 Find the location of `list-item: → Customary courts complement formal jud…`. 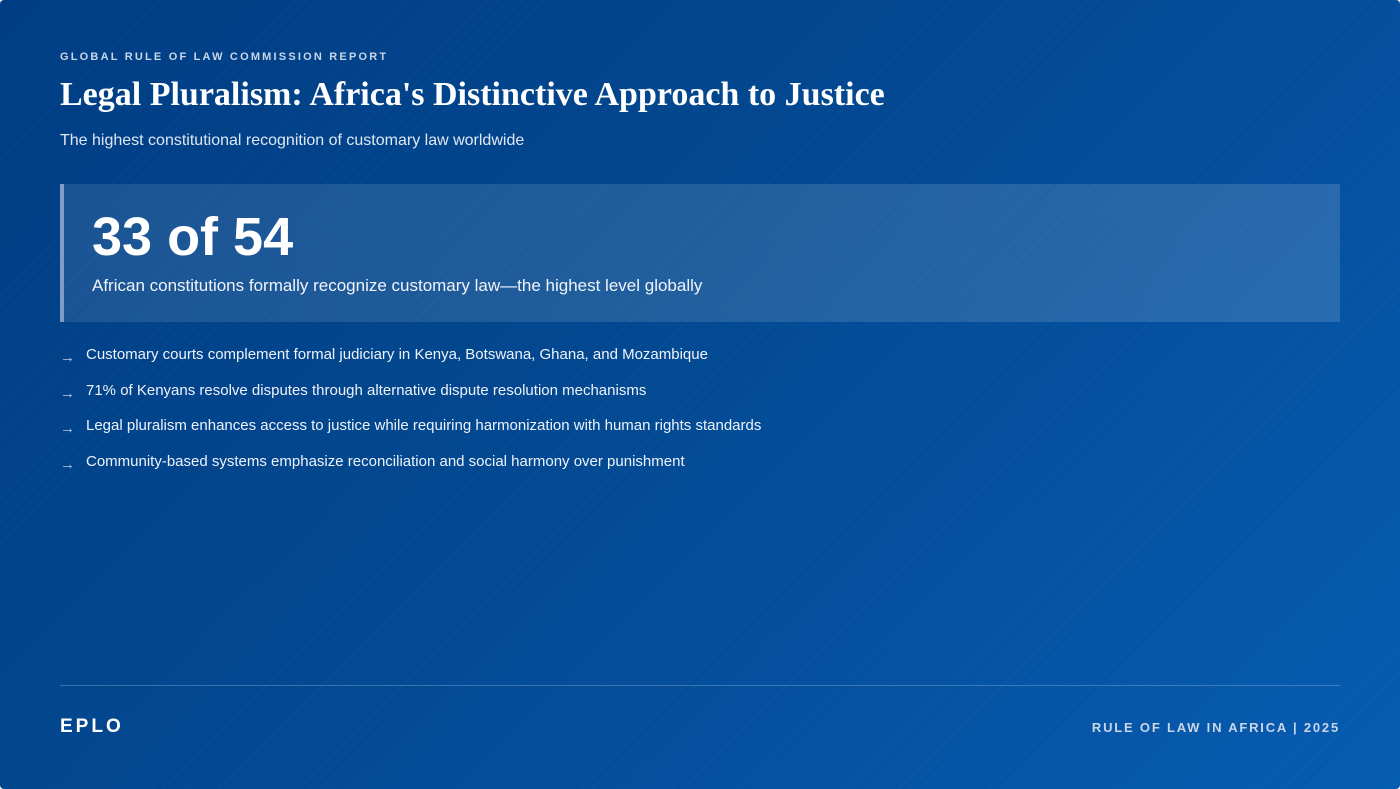

list-item: → Customary courts complement formal jud… is located at coordinates (410, 361).